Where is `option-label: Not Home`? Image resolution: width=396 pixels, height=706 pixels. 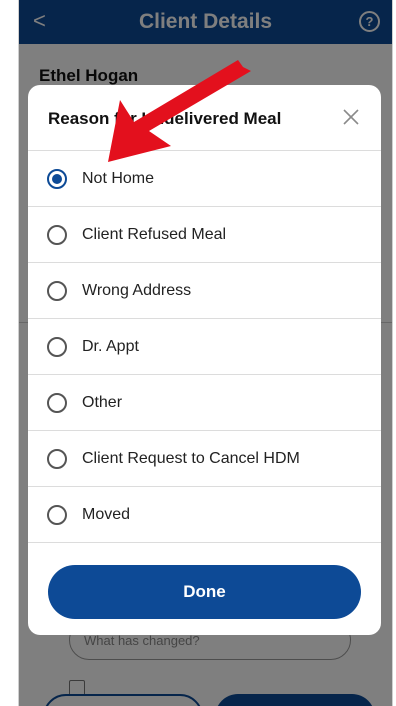
option-label: Not Home is located at coordinates (118, 178).